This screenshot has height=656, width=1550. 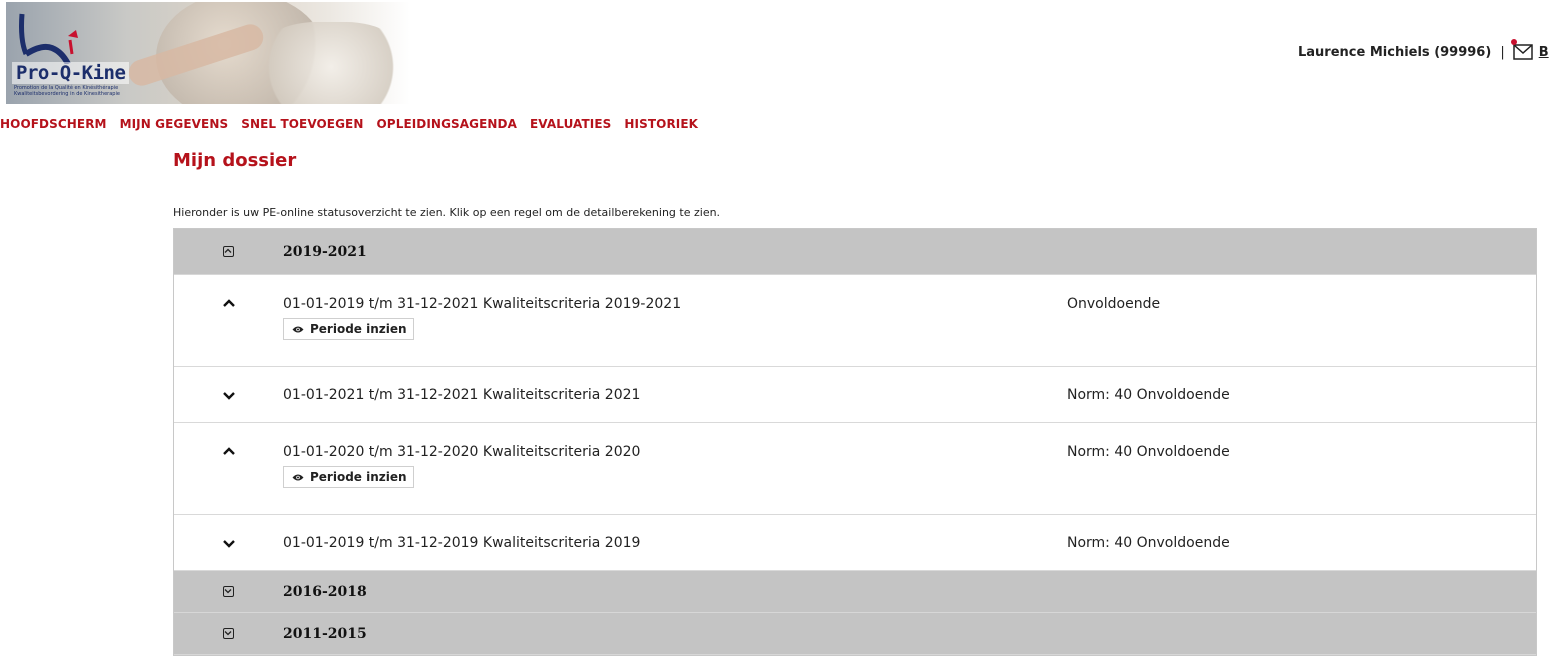 I want to click on logo-text: Pro-Q-Kine, so click(x=71, y=73).